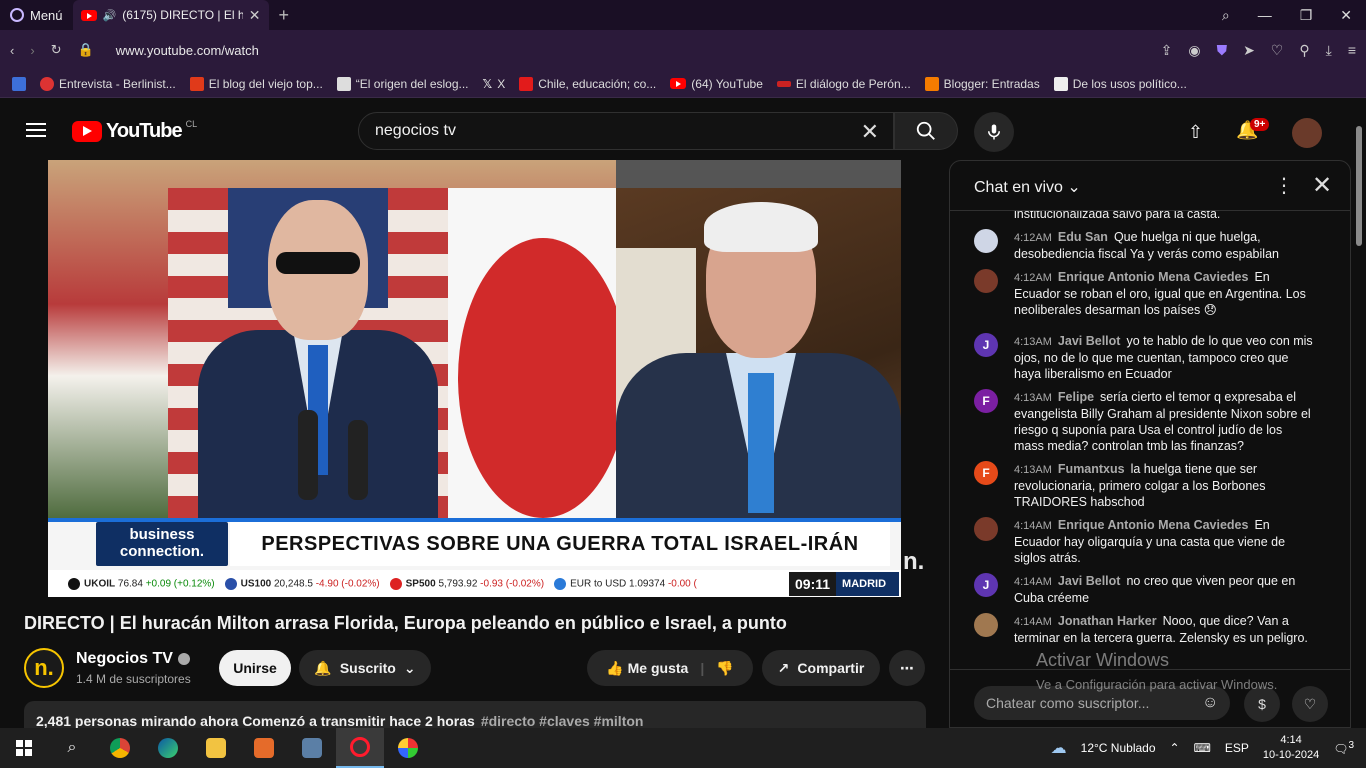 The width and height of the screenshot is (1366, 768). What do you see at coordinates (255, 15) in the screenshot?
I see `close-tab-icon: ✕` at bounding box center [255, 15].